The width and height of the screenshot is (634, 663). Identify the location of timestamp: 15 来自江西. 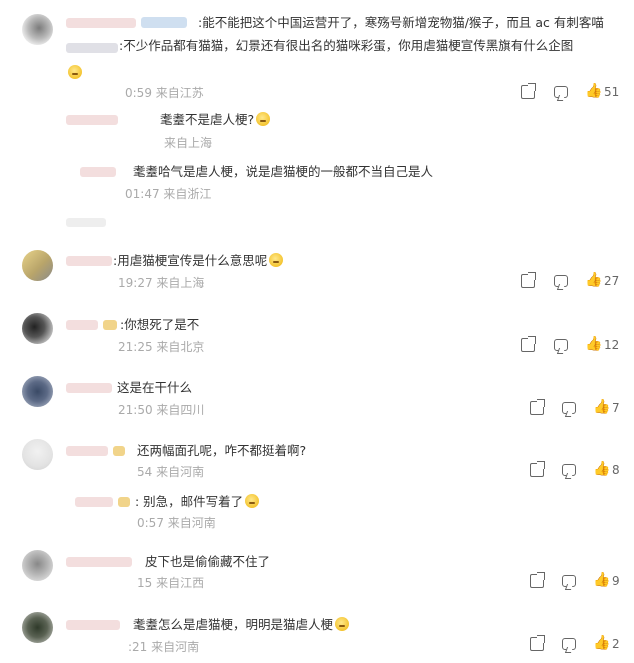
(171, 583).